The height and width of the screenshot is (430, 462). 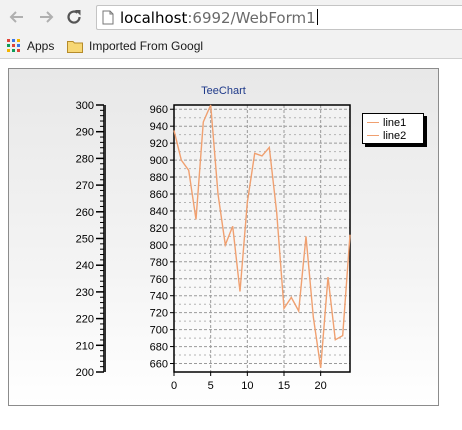 I want to click on legend-item-line2: line2, so click(x=386, y=135).